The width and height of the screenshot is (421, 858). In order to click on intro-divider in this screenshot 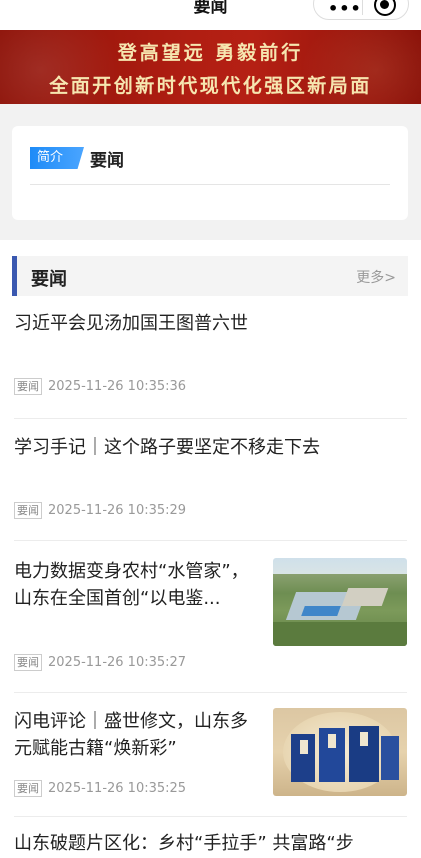, I will do `click(210, 184)`.